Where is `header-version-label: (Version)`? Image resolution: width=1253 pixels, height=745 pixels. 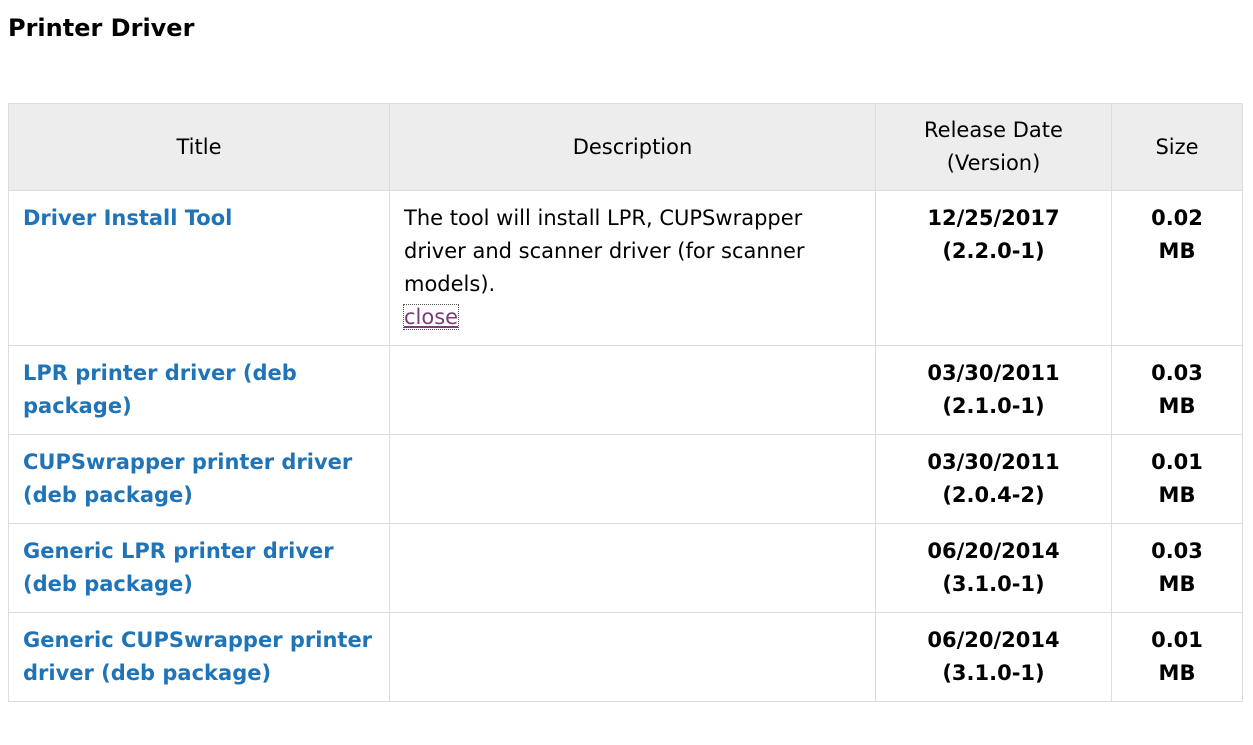 header-version-label: (Version) is located at coordinates (993, 163).